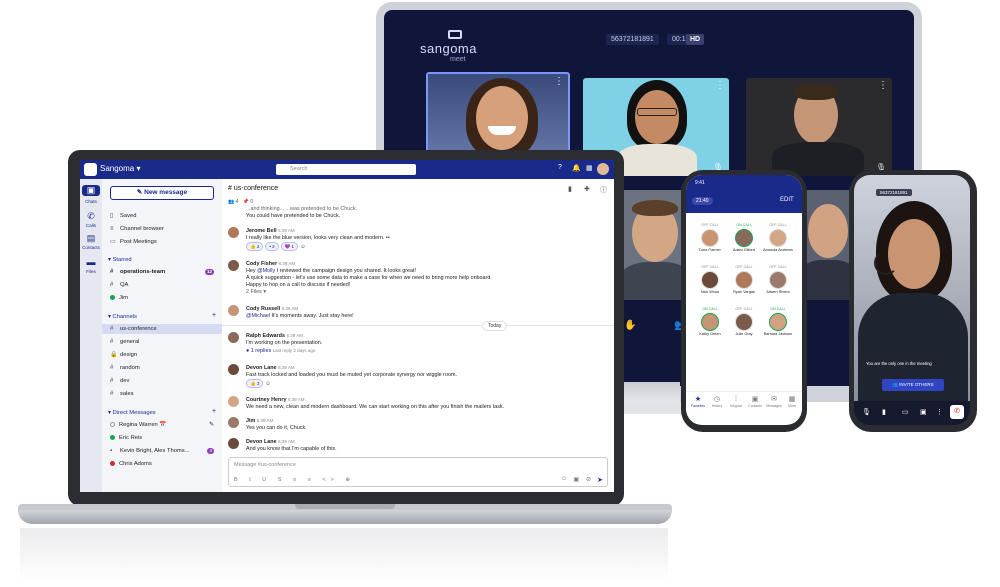 The height and width of the screenshot is (587, 1000). What do you see at coordinates (710, 321) in the screenshot?
I see `contact-card: ON CALL Kathy Green` at bounding box center [710, 321].